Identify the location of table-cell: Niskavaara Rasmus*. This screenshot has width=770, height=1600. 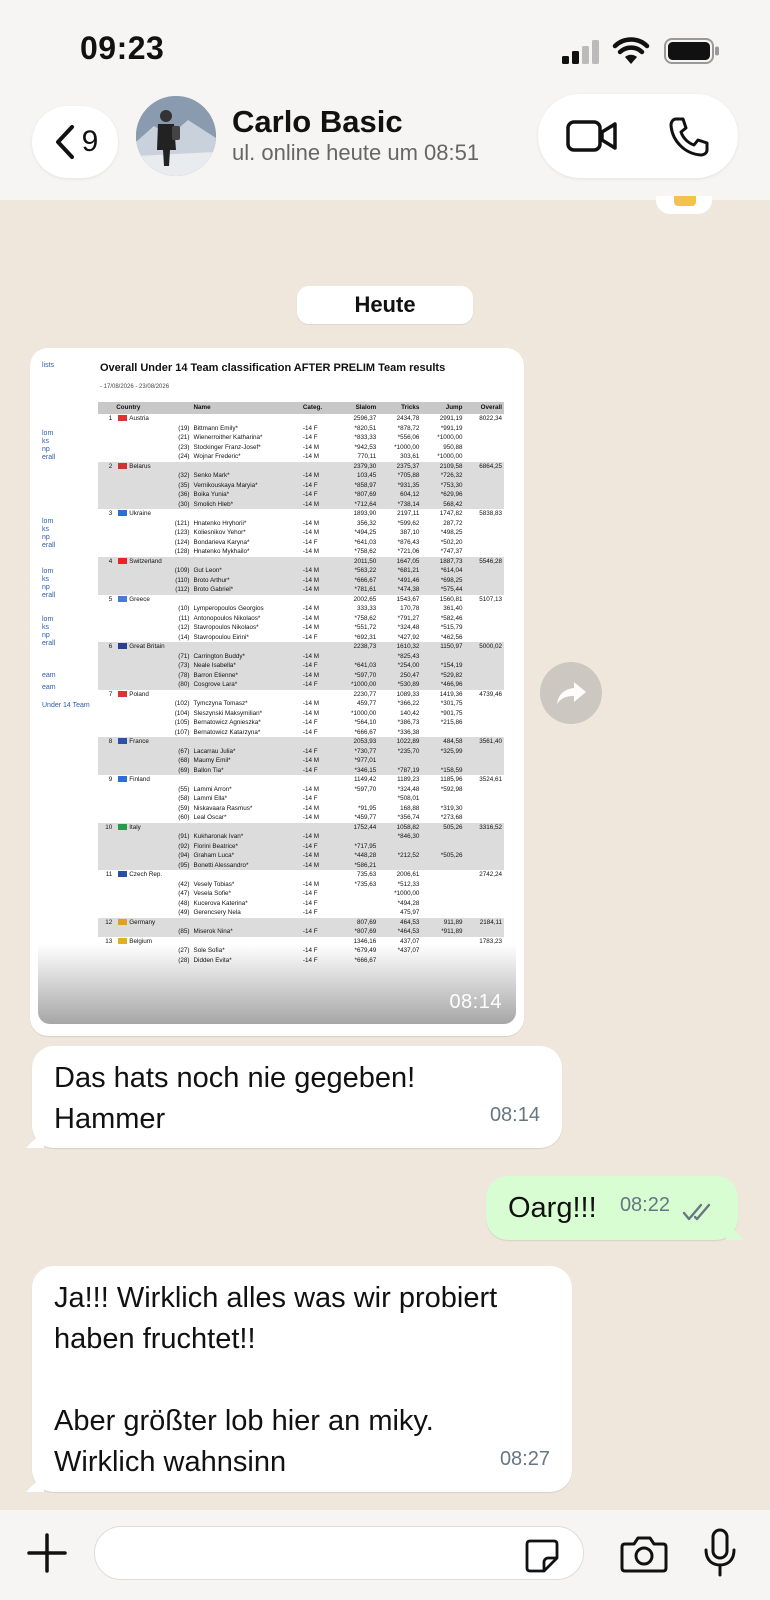
(246, 808).